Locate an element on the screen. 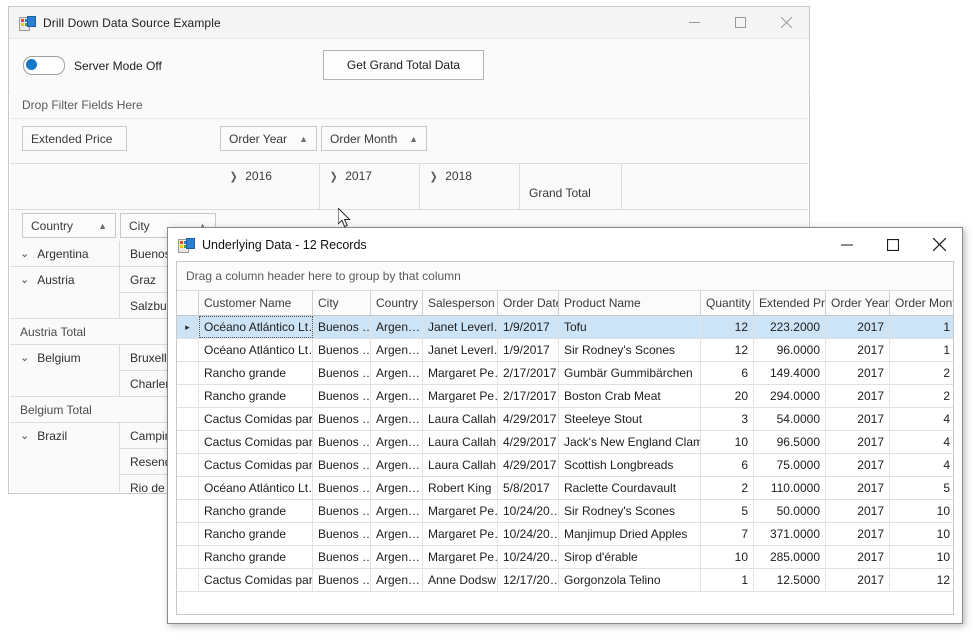  column-header-2016: ❯ 2016 is located at coordinates (270, 186).